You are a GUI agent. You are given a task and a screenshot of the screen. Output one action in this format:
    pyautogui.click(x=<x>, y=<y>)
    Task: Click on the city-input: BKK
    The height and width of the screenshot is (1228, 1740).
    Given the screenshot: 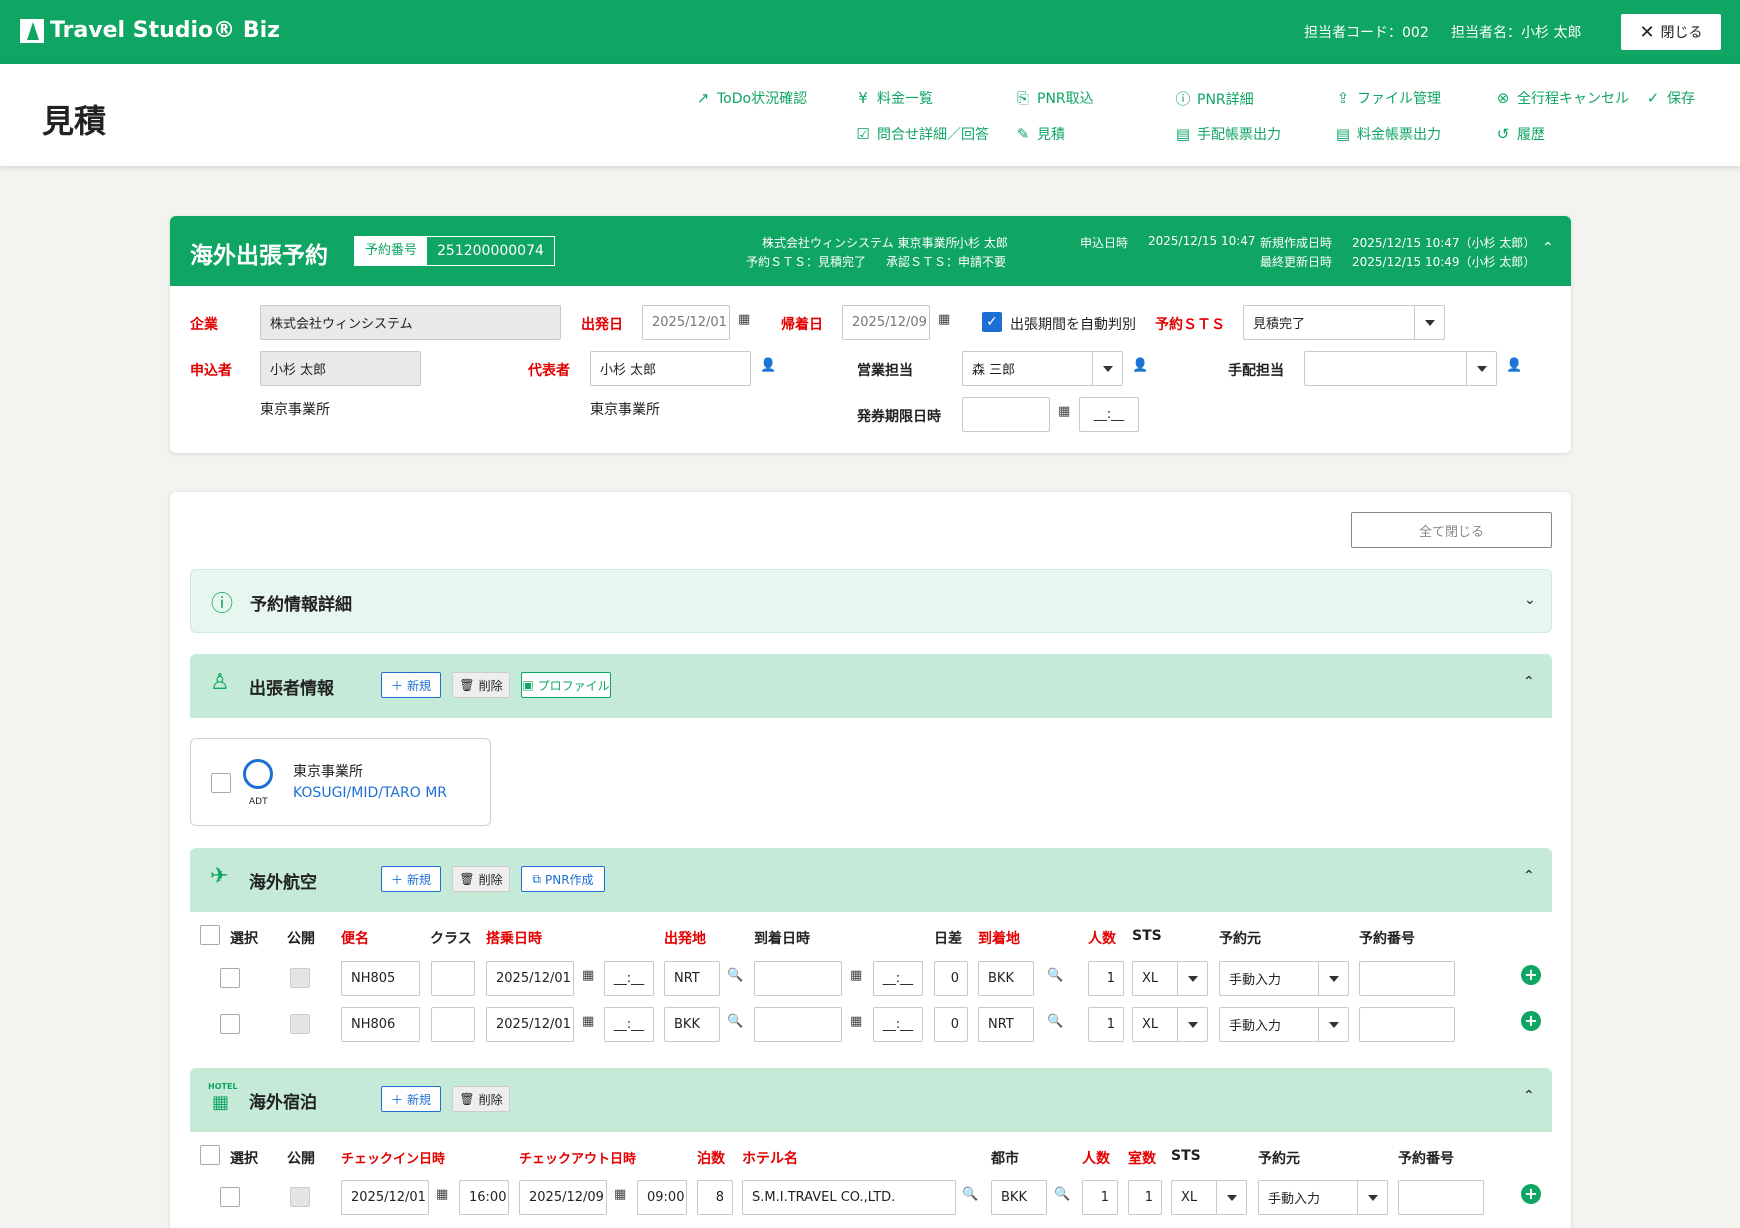 What is the action you would take?
    pyautogui.click(x=1019, y=1197)
    